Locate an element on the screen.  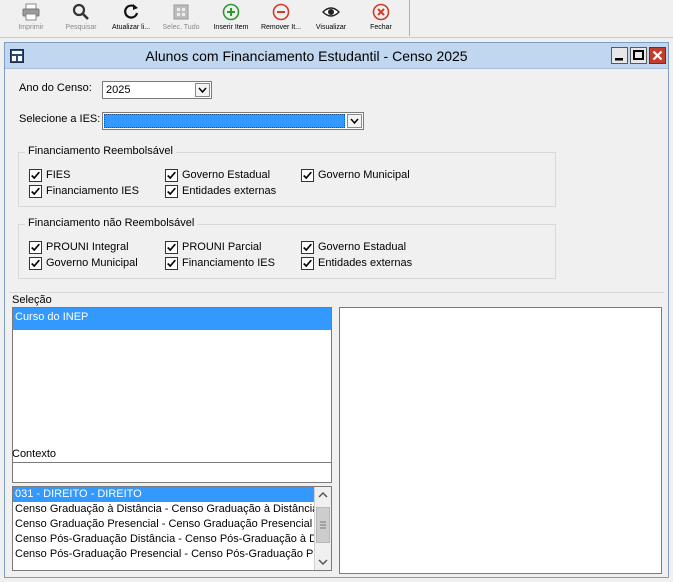
select-all-icon is located at coordinates (181, 12).